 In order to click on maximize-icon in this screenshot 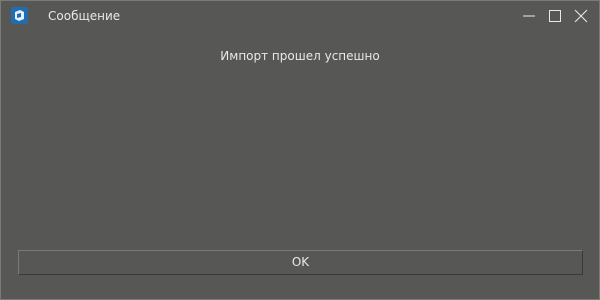, I will do `click(555, 16)`.